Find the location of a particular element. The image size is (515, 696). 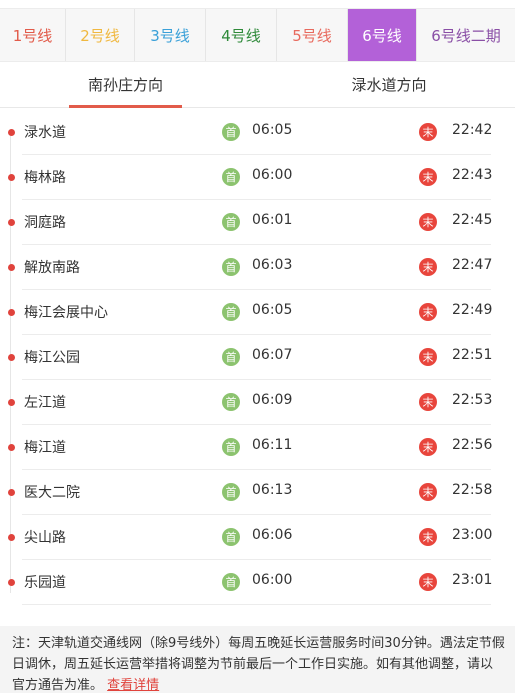

station-row: 梅江道 首 06:11 末 22:56 is located at coordinates (257, 447).